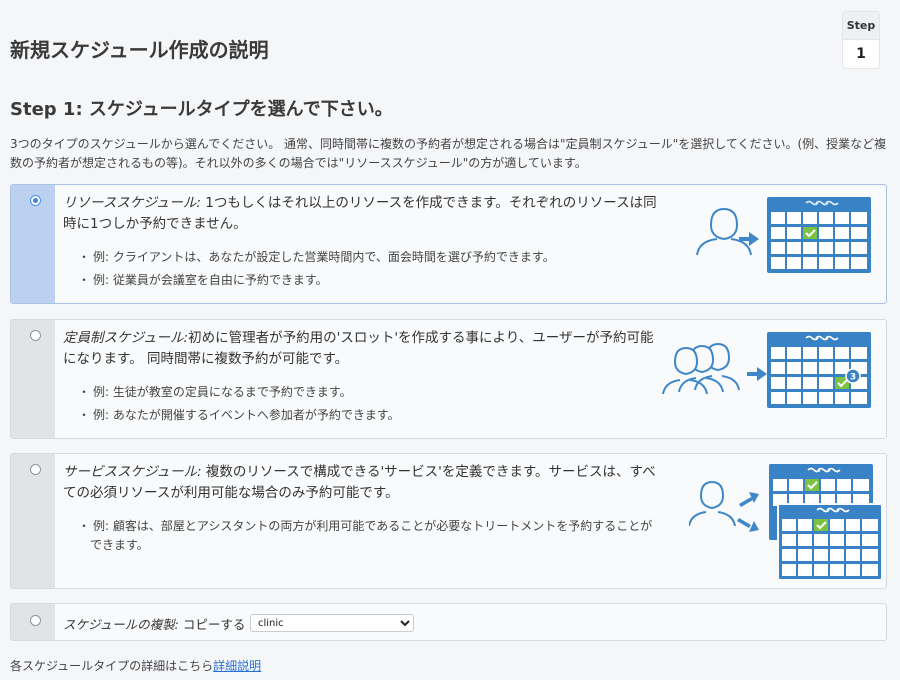 Image resolution: width=900 pixels, height=680 pixels. What do you see at coordinates (749, 499) in the screenshot?
I see `arrow-up-right-icon` at bounding box center [749, 499].